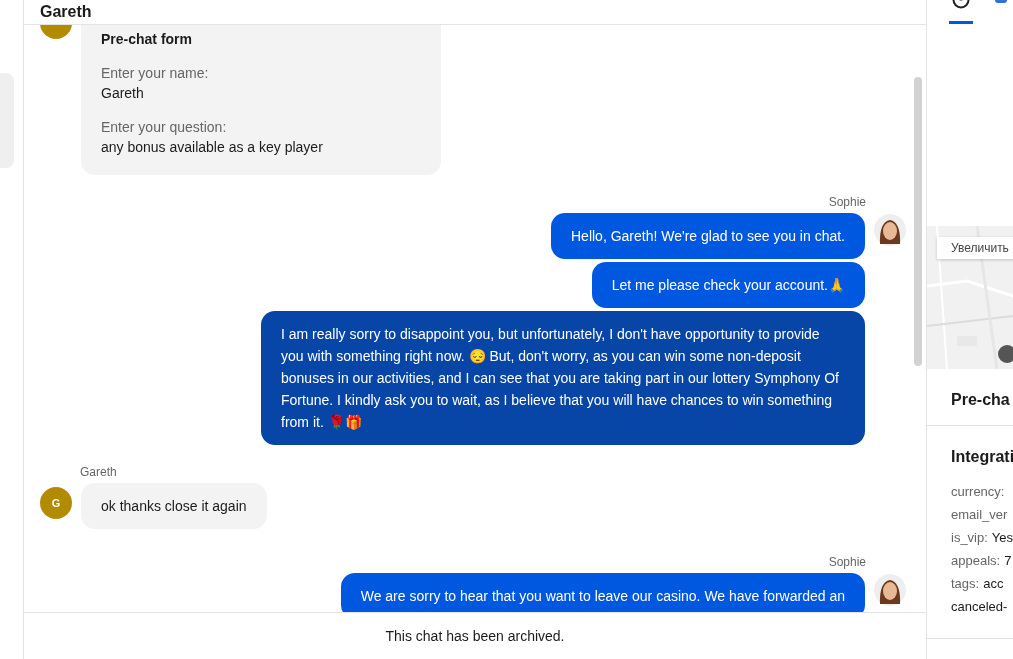 Image resolution: width=1013 pixels, height=659 pixels. Describe the element at coordinates (975, 248) in the screenshot. I see `enlarge-button: Увеличить` at that location.